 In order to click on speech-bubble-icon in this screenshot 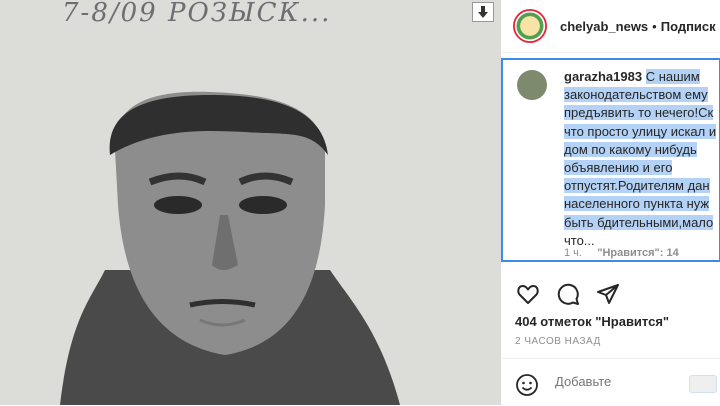, I will do `click(568, 294)`.